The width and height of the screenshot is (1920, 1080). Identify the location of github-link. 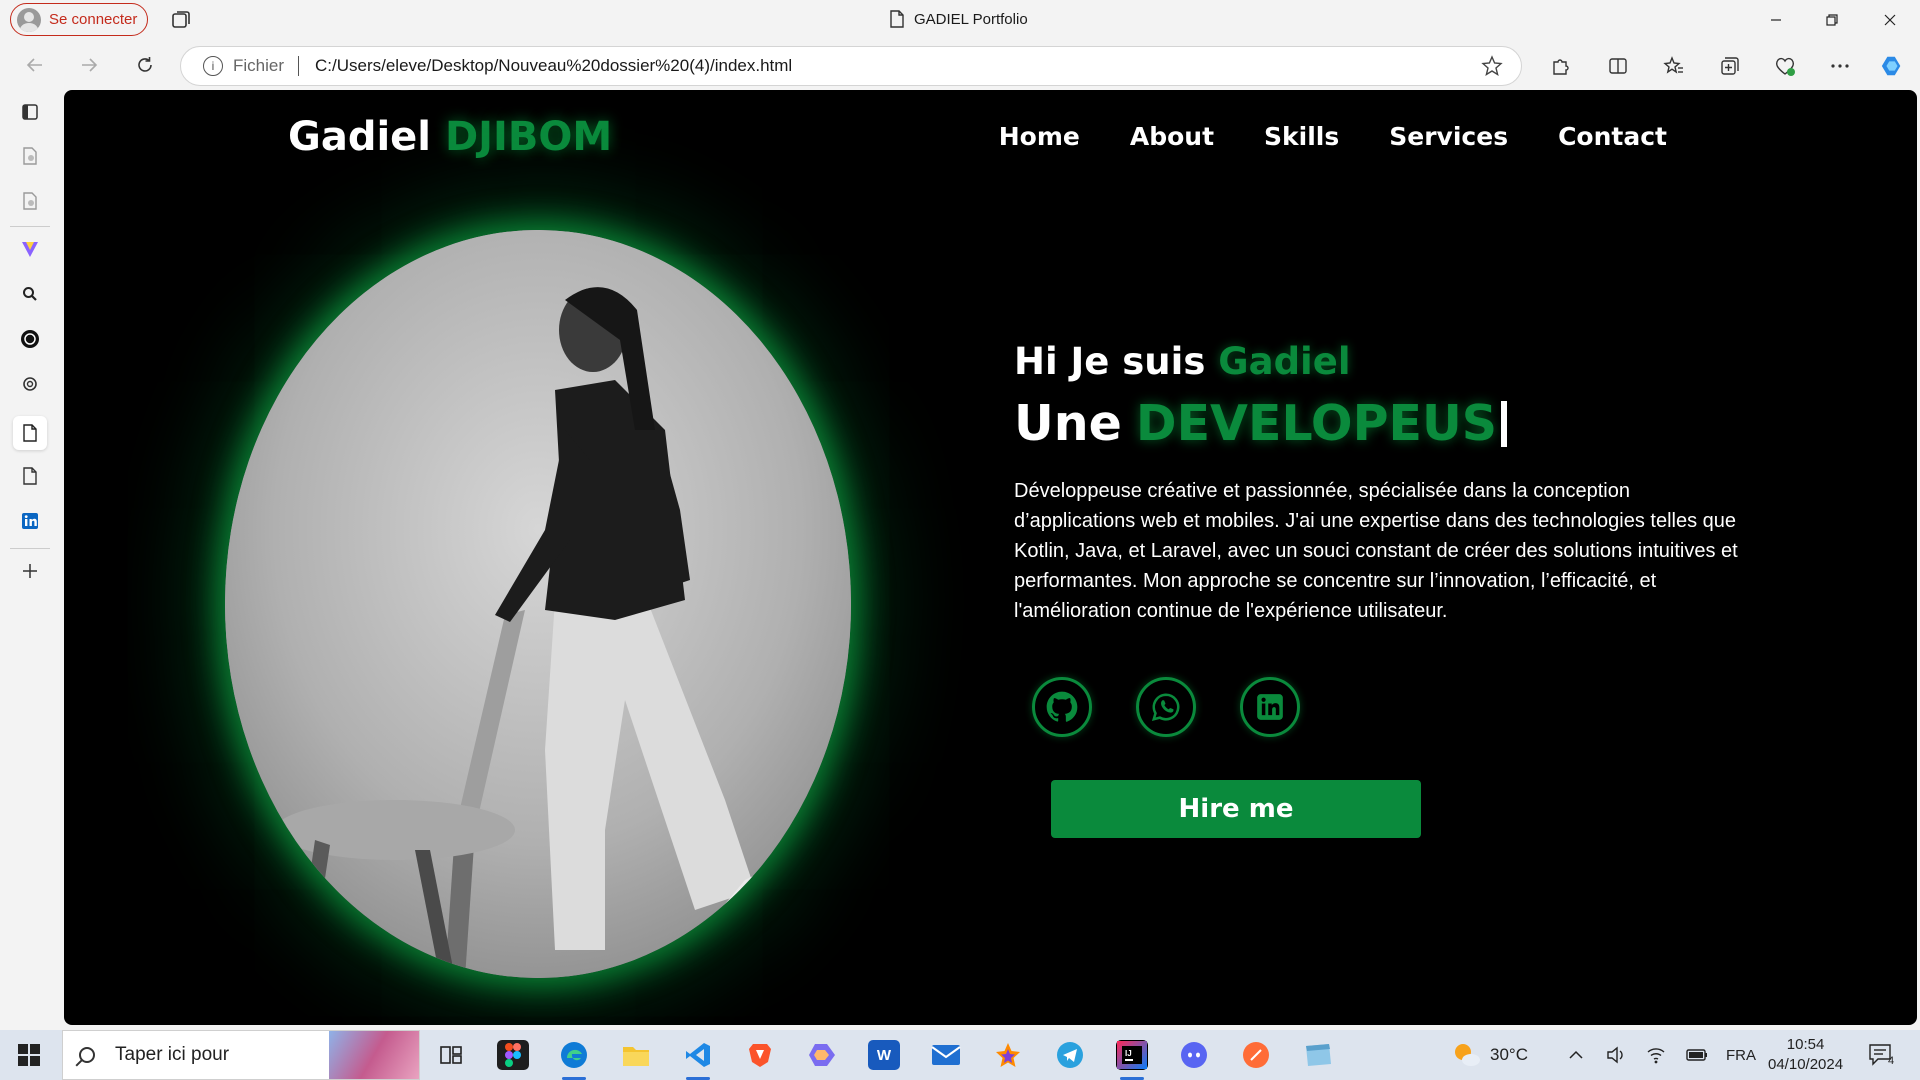
(1062, 707).